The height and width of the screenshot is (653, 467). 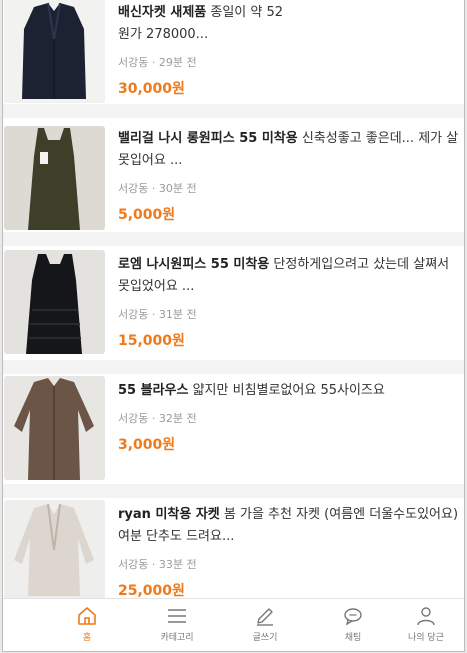 I want to click on bottom-tab-bar: 홈 카테고리 글쓰기 채팅 나의 당근, so click(x=233, y=624).